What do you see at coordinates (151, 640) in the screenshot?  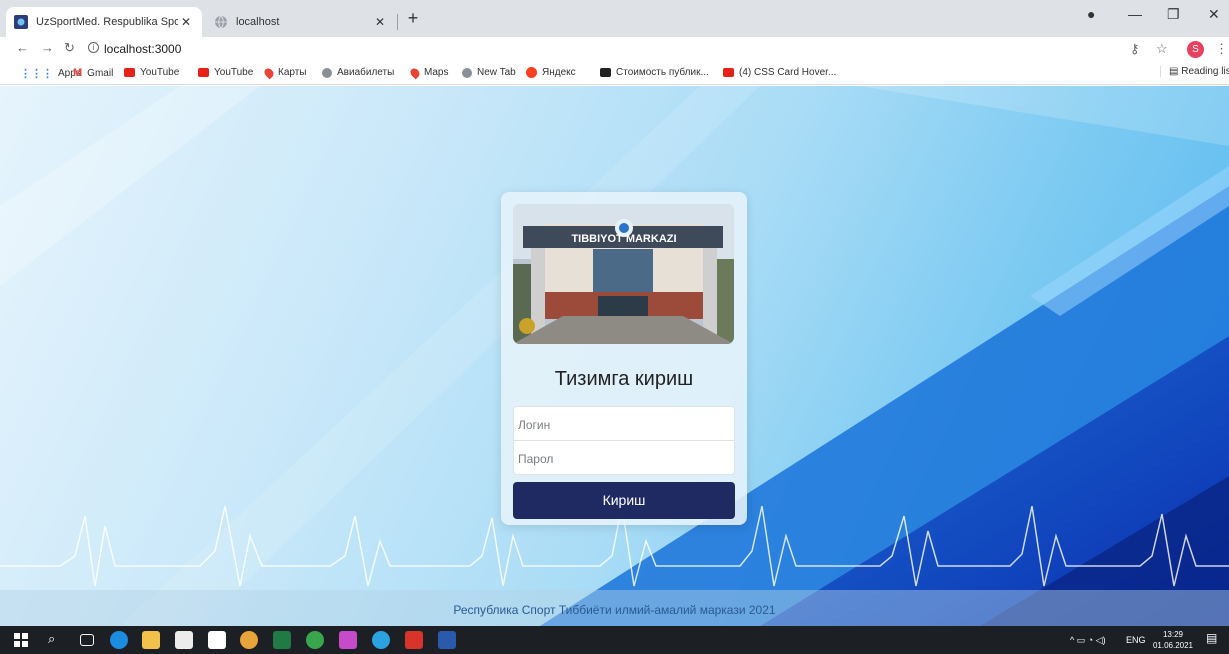 I see `file-explorer-icon` at bounding box center [151, 640].